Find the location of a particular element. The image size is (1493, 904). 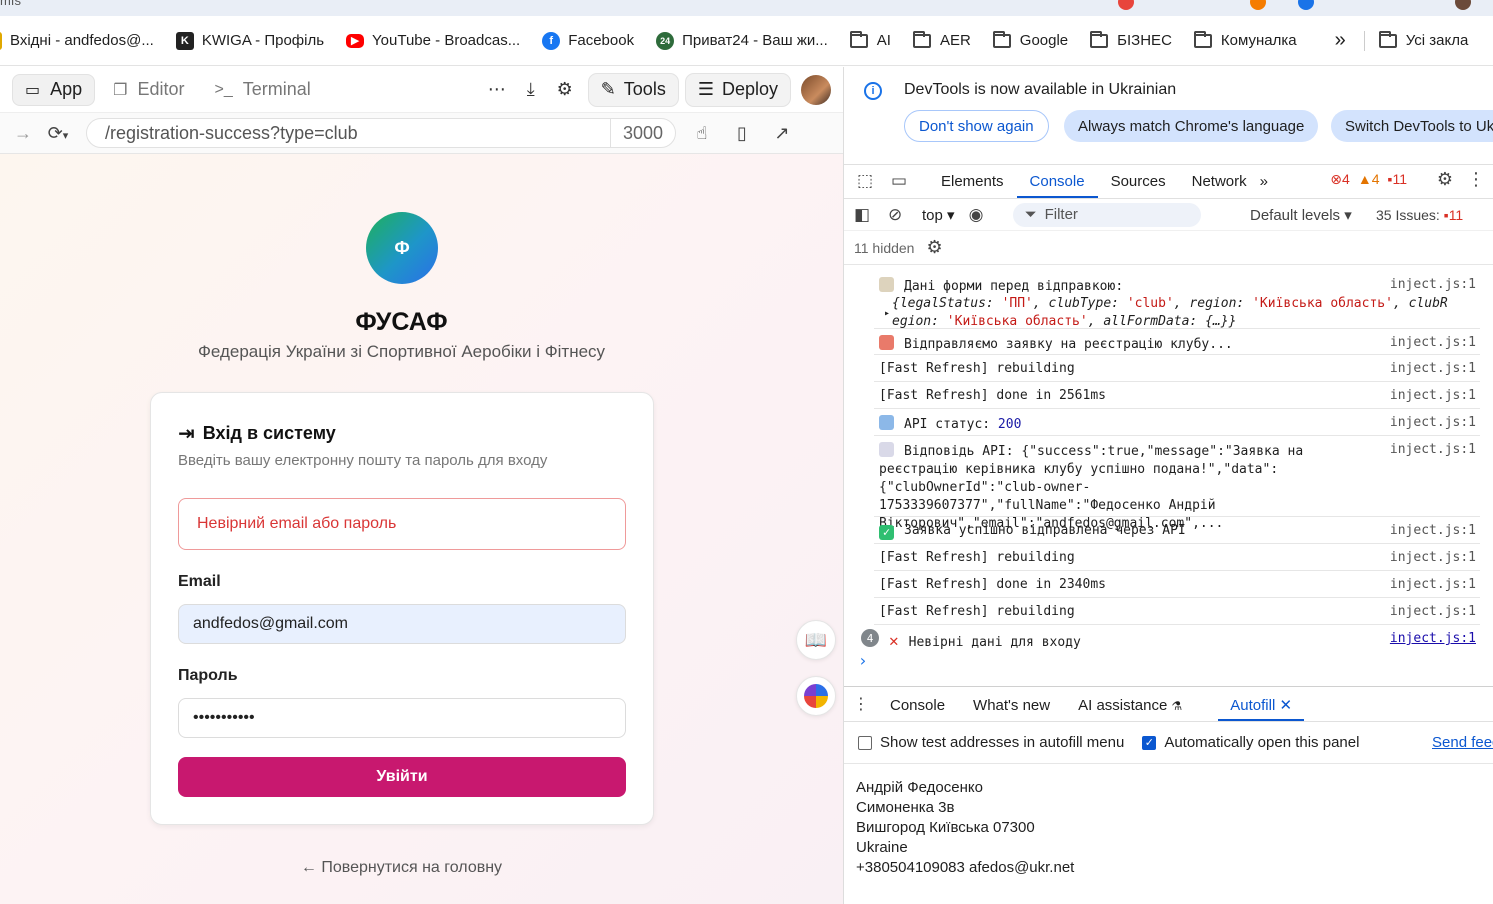

auto-open-panel-checkbox: ✓ is located at coordinates (1149, 742).